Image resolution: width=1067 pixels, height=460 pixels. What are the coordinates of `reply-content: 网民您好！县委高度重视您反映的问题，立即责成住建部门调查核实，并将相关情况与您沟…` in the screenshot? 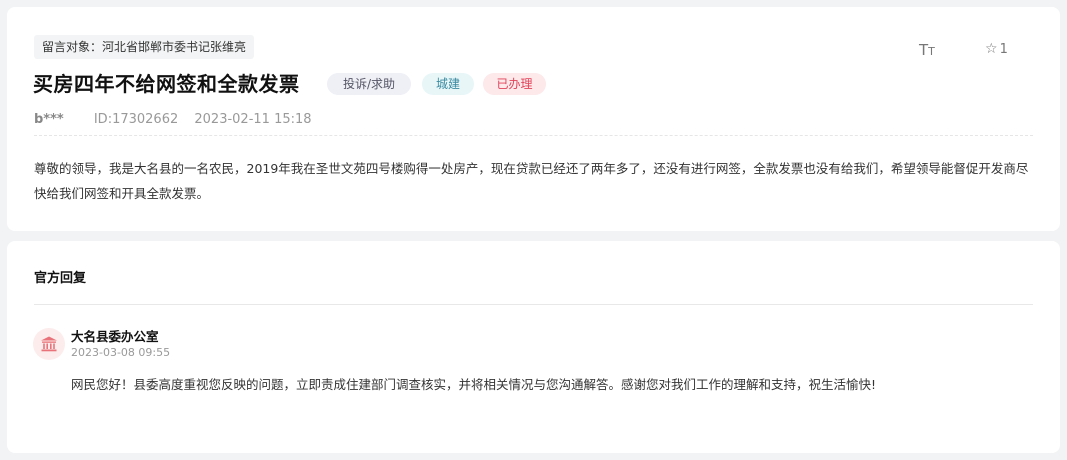 It's located at (474, 384).